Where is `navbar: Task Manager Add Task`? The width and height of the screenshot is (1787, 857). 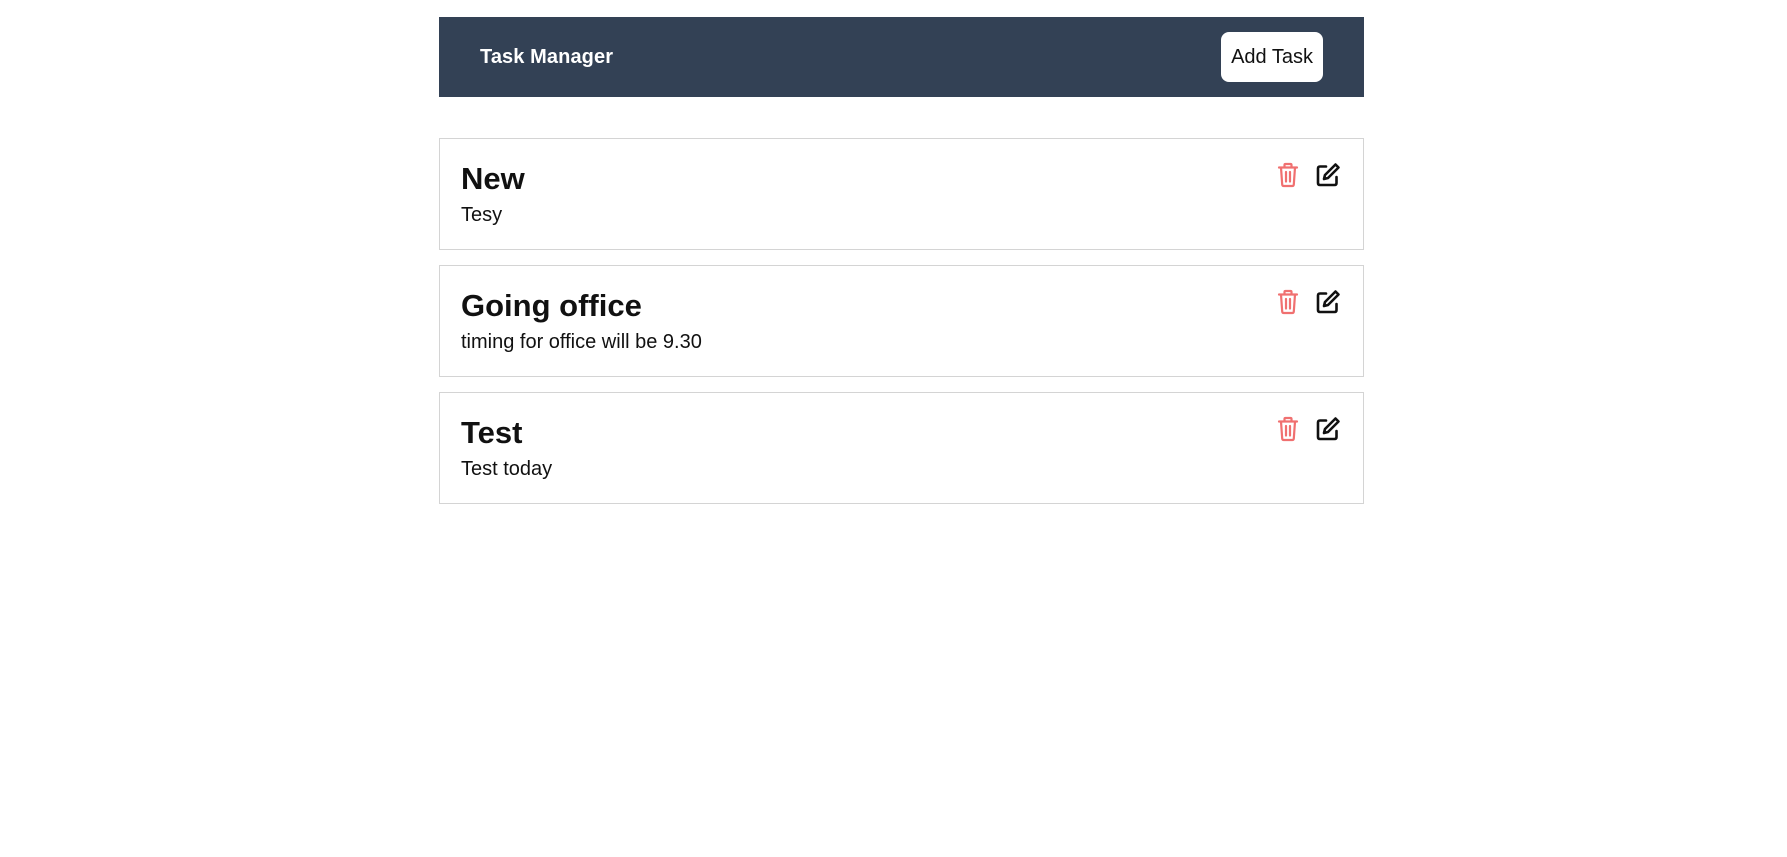 navbar: Task Manager Add Task is located at coordinates (901, 57).